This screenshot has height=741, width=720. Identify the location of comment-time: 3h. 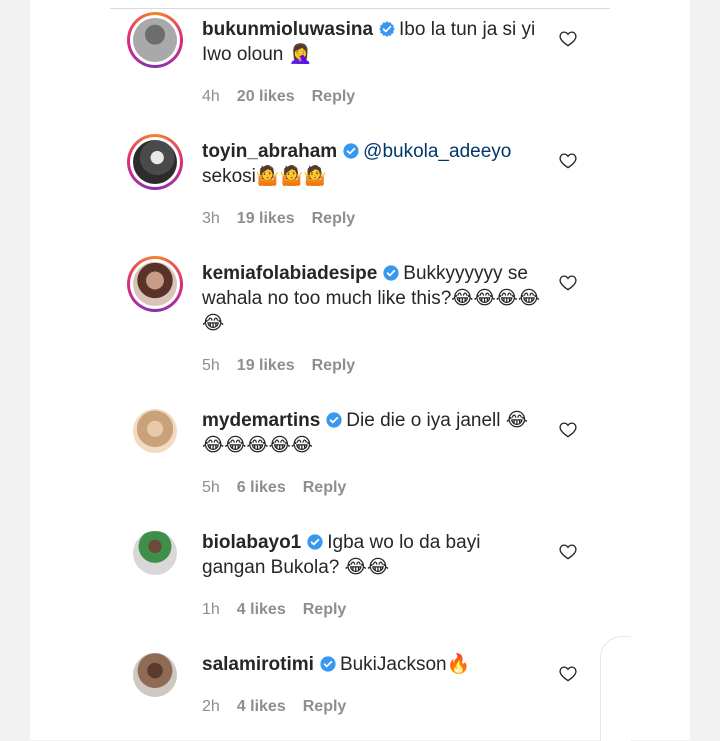
(211, 218).